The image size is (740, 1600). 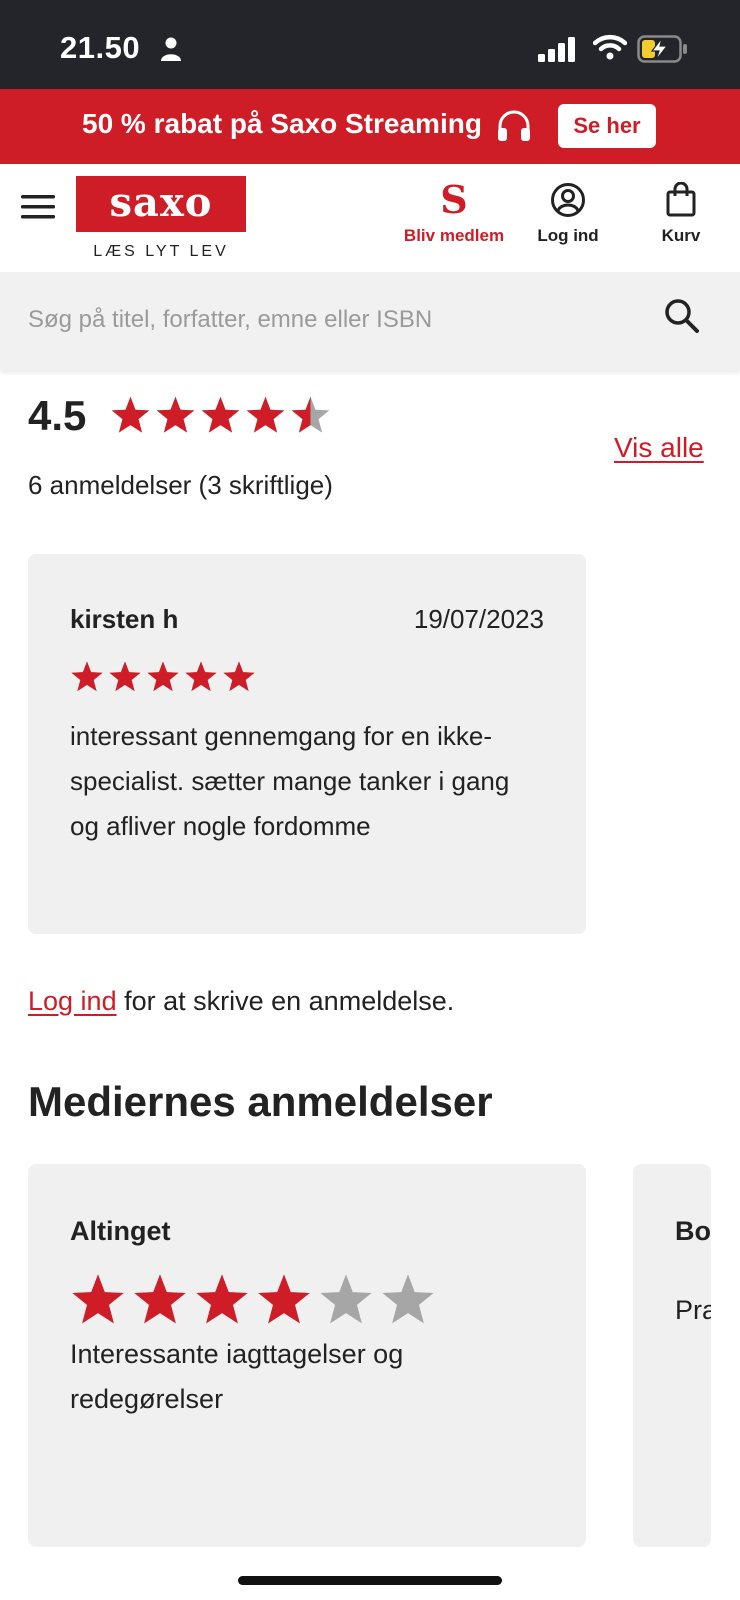 I want to click on promo-button: Se her, so click(x=607, y=126).